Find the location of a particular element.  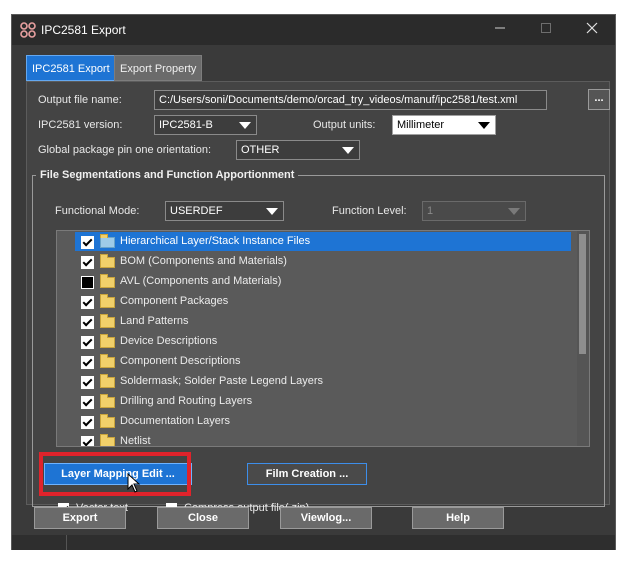

list-item: Component Packages is located at coordinates (323, 301).